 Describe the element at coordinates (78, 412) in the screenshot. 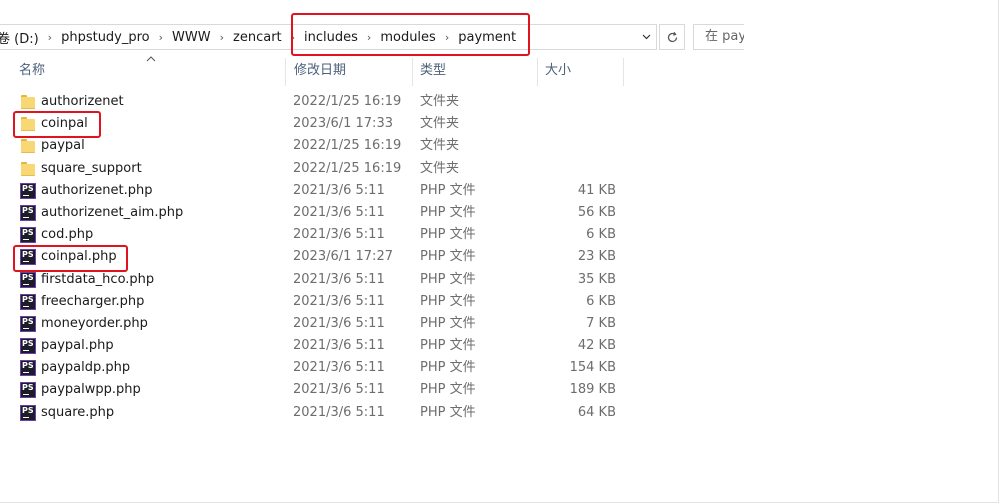

I see `file-name: square.php` at that location.